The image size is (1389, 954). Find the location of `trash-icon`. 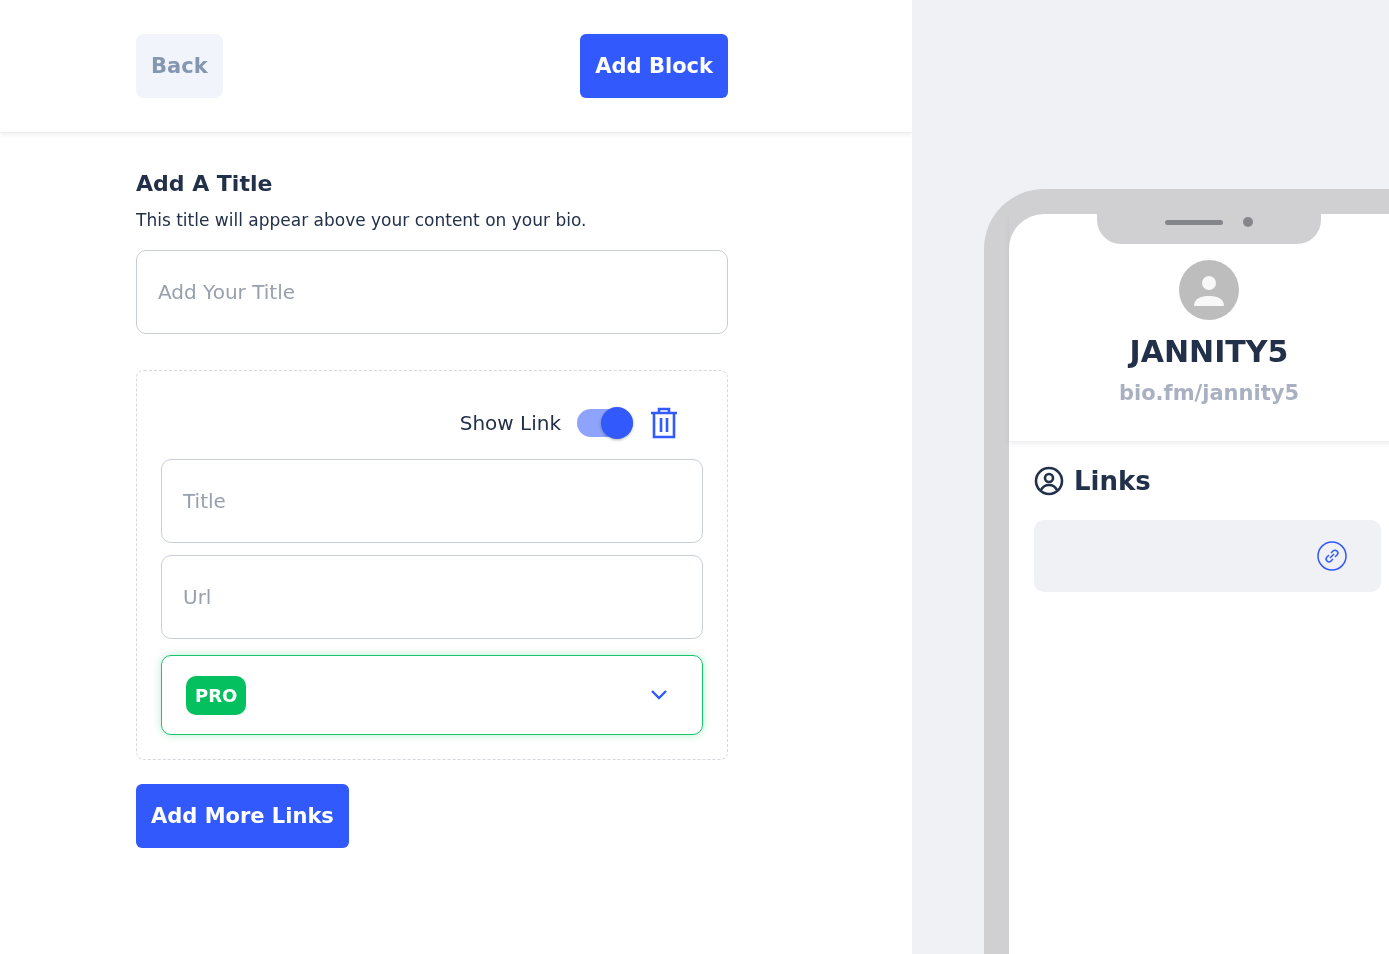

trash-icon is located at coordinates (664, 423).